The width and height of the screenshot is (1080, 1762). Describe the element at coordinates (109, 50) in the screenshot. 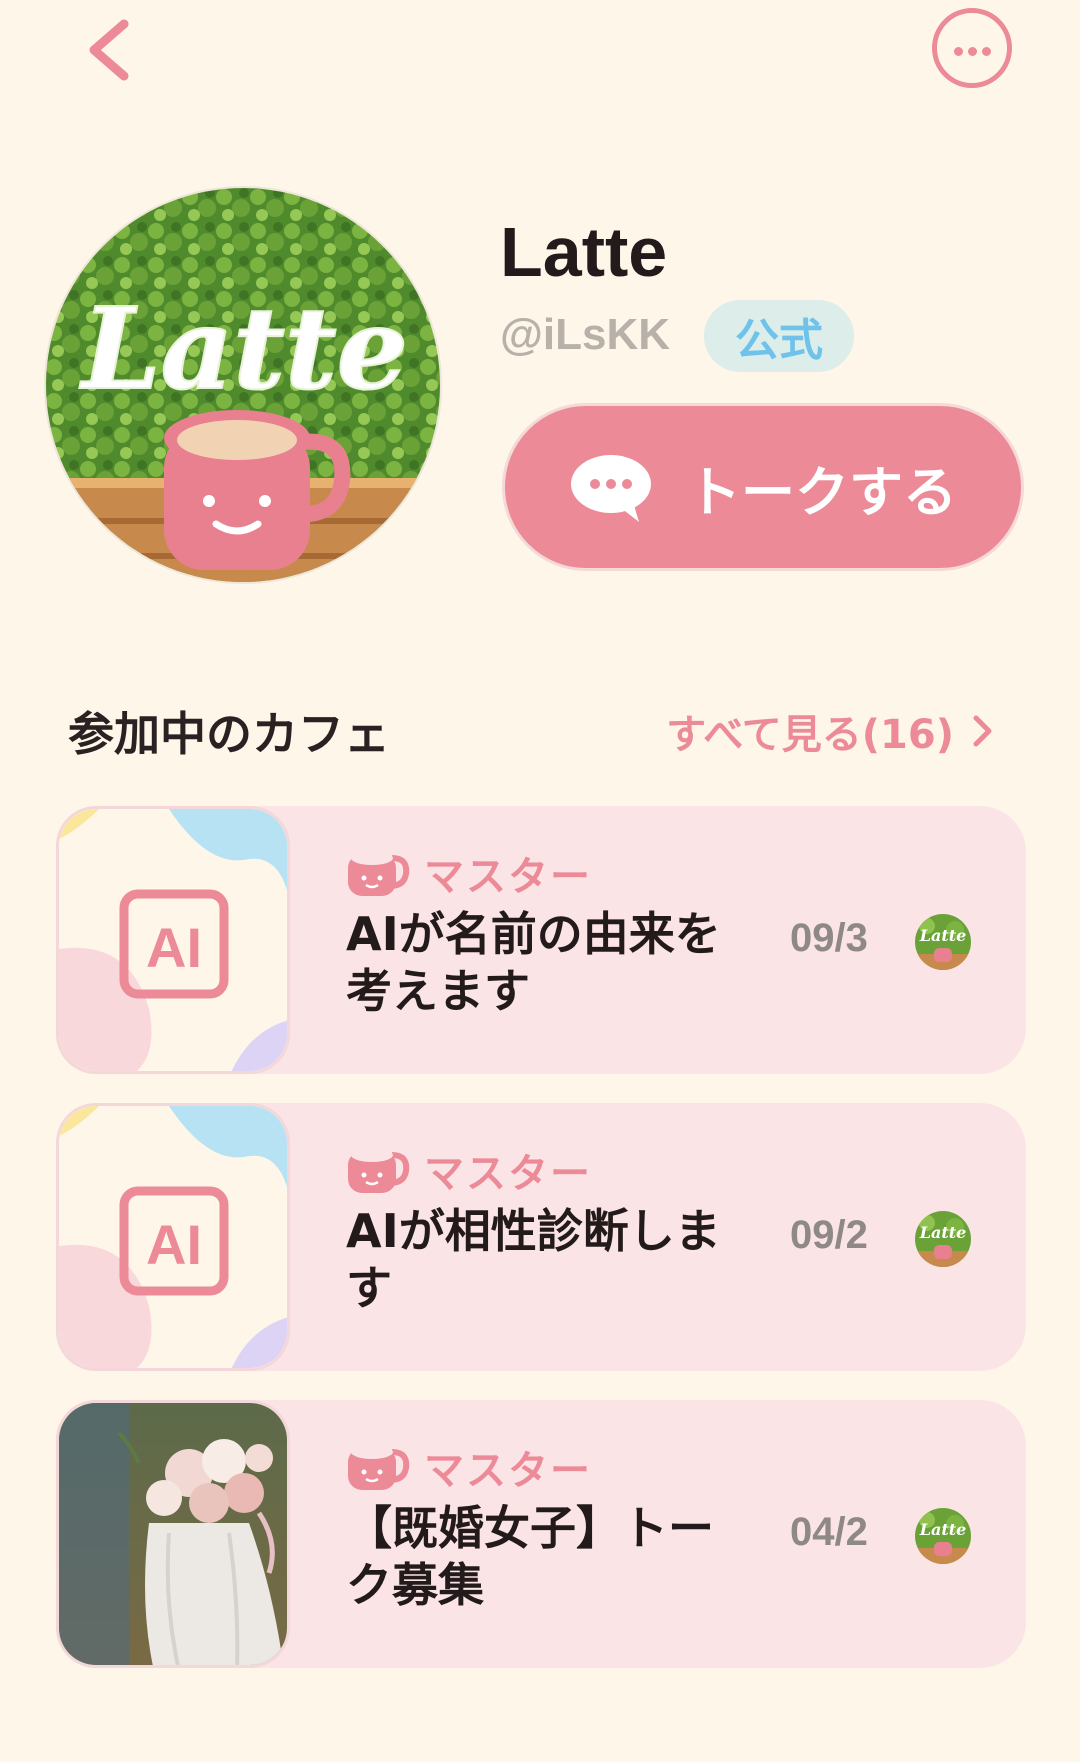

I see `chevron-left-icon` at that location.